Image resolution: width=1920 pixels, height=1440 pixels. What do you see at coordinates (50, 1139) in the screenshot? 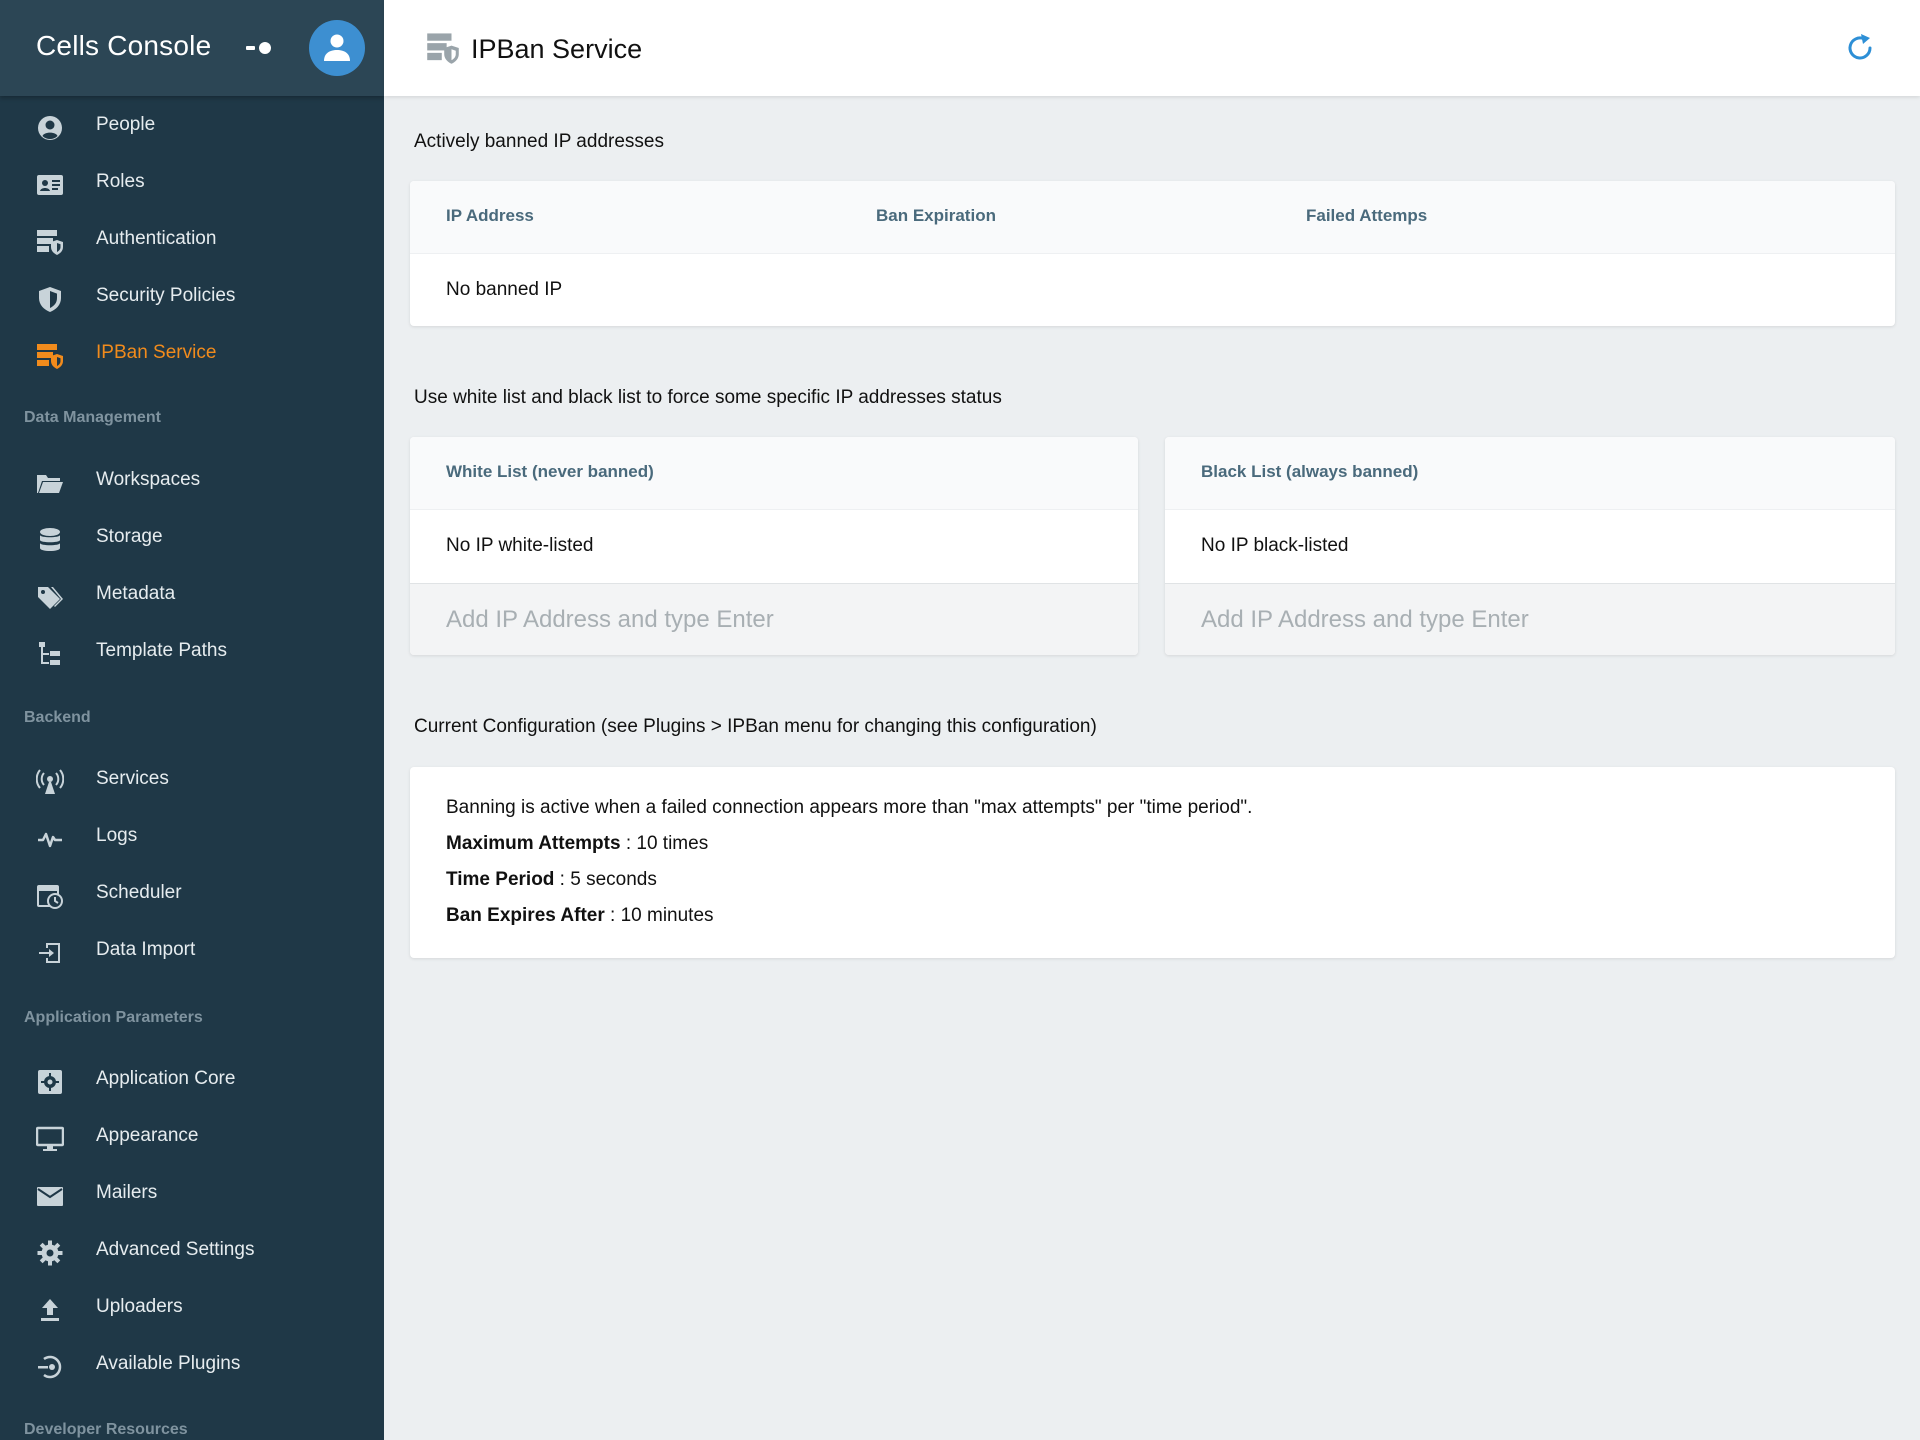
I see `monitor-icon` at bounding box center [50, 1139].